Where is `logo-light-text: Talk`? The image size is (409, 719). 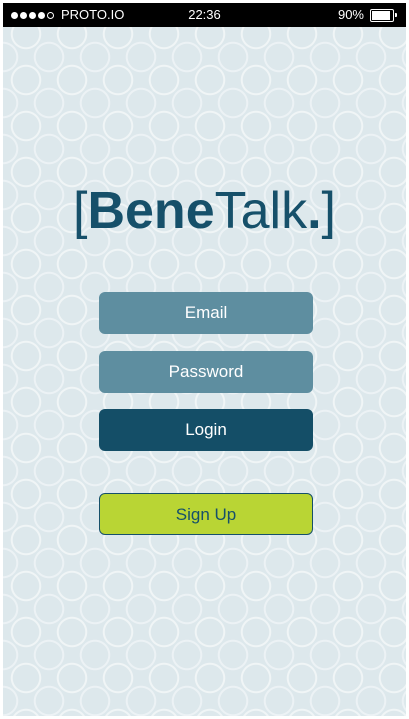 logo-light-text: Talk is located at coordinates (261, 211).